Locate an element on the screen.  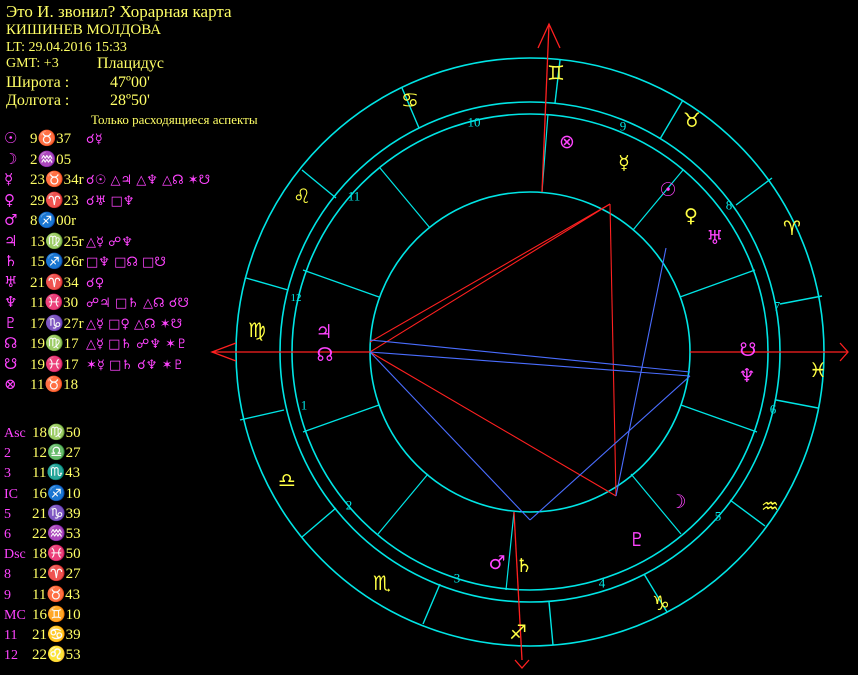
house-number-4: 4 is located at coordinates (602, 583).